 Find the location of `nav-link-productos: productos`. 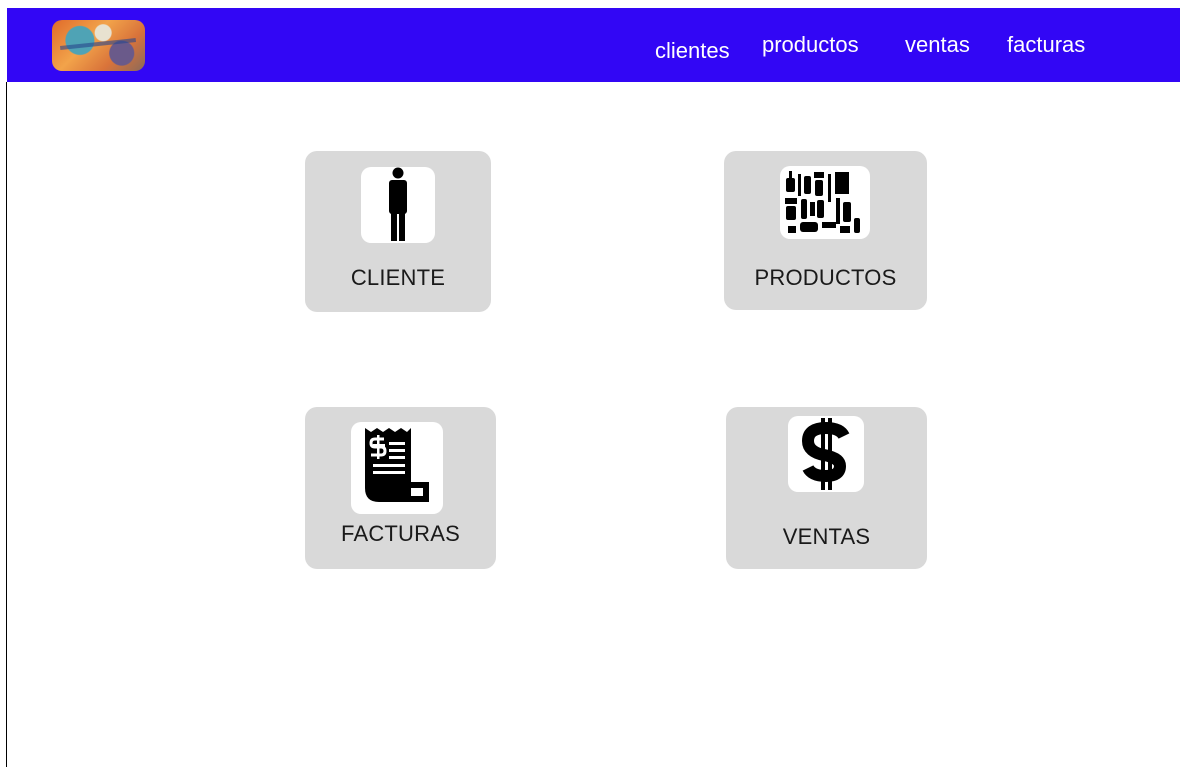

nav-link-productos: productos is located at coordinates (810, 45).